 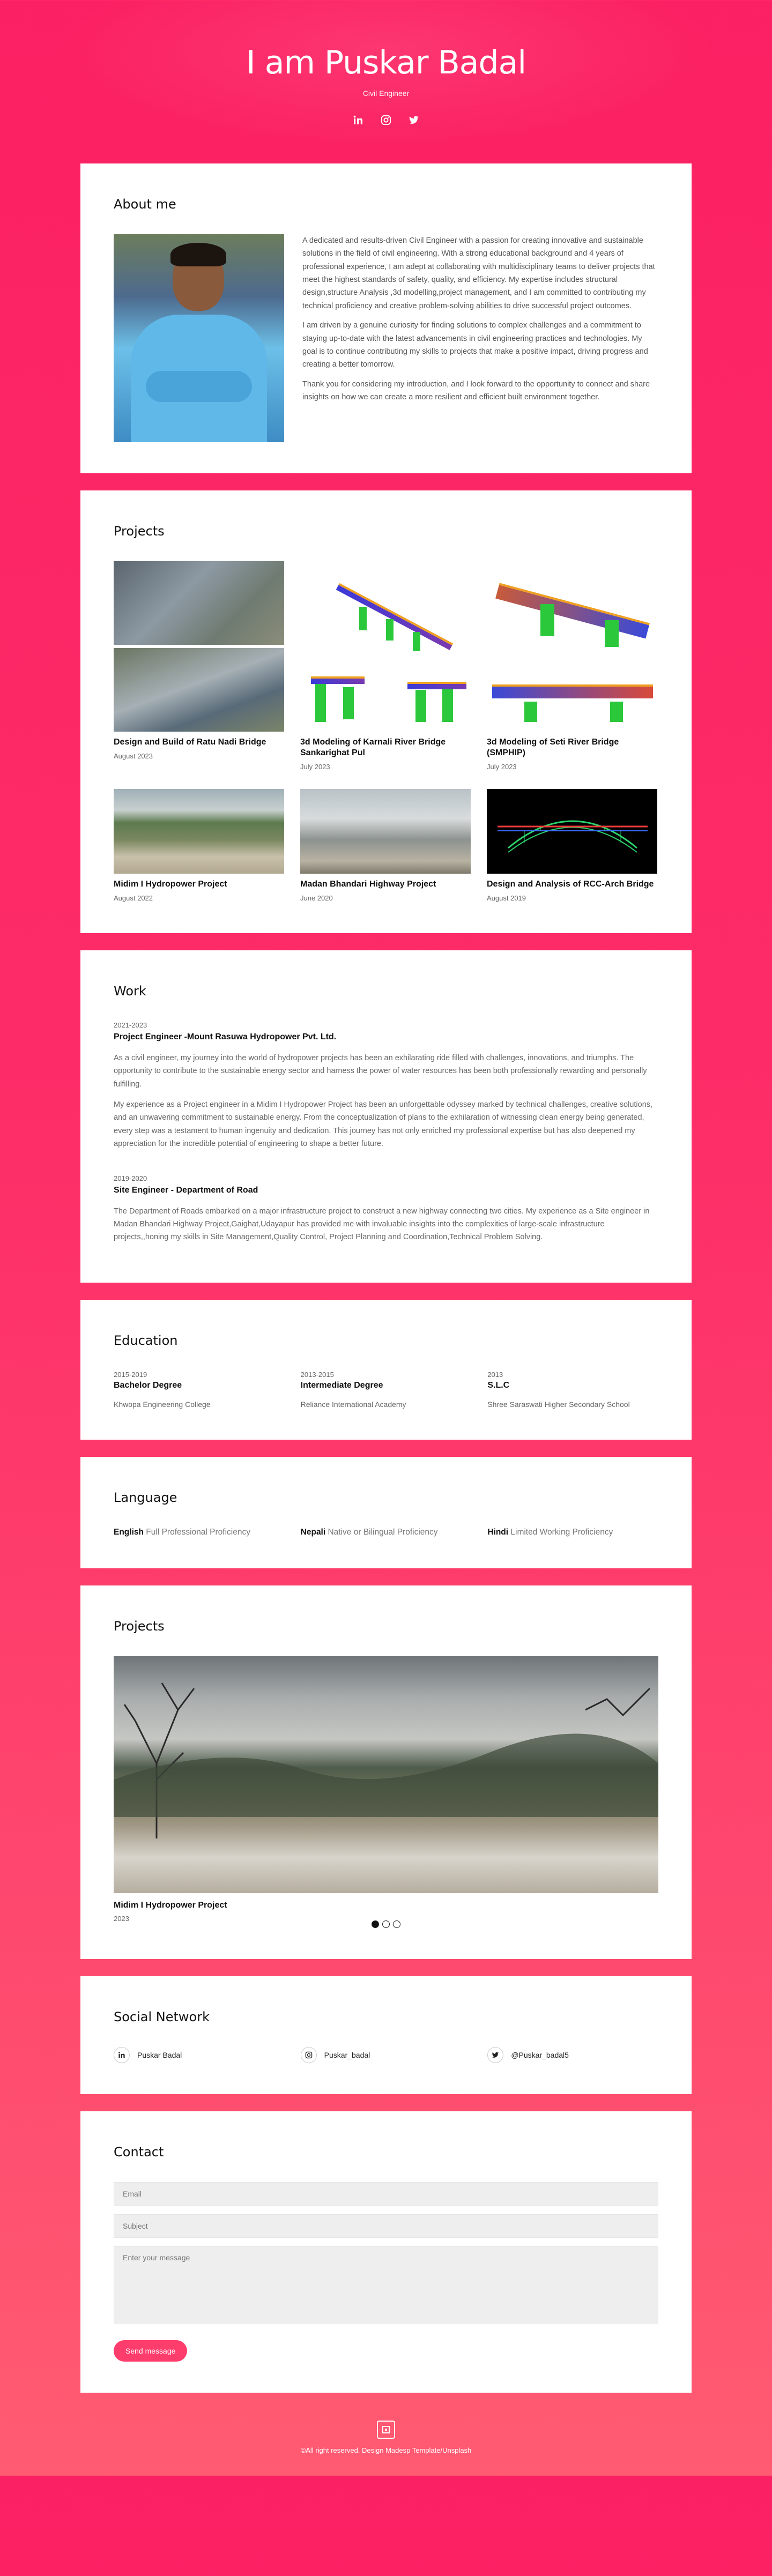 I want to click on language-level: Limited Working Proficiency, so click(x=561, y=1532).